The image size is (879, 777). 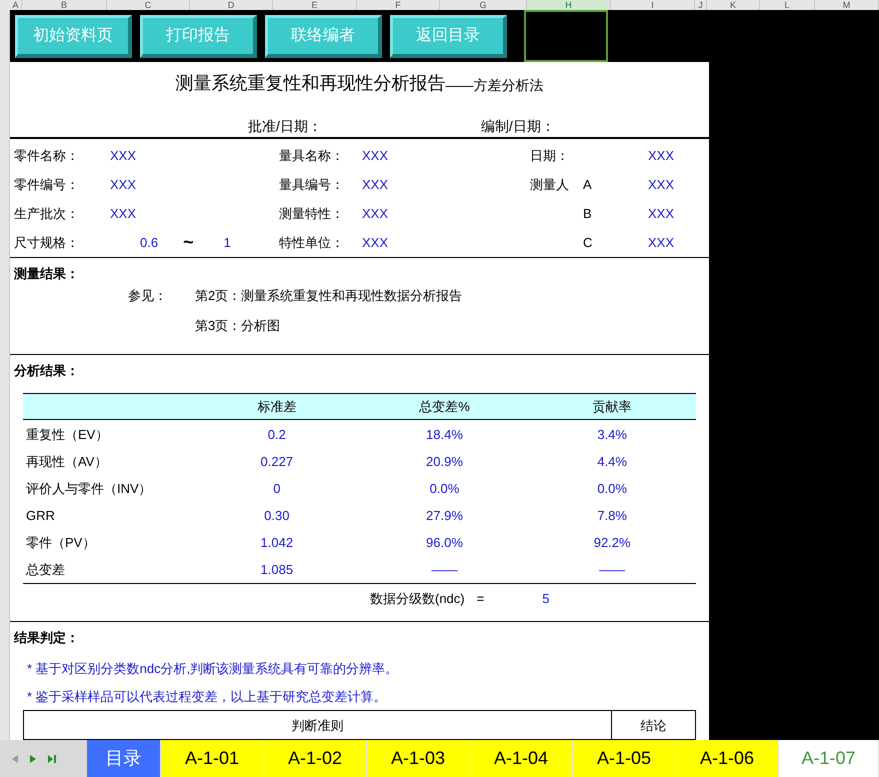 What do you see at coordinates (148, 296) in the screenshot?
I see `see-label: 参见：` at bounding box center [148, 296].